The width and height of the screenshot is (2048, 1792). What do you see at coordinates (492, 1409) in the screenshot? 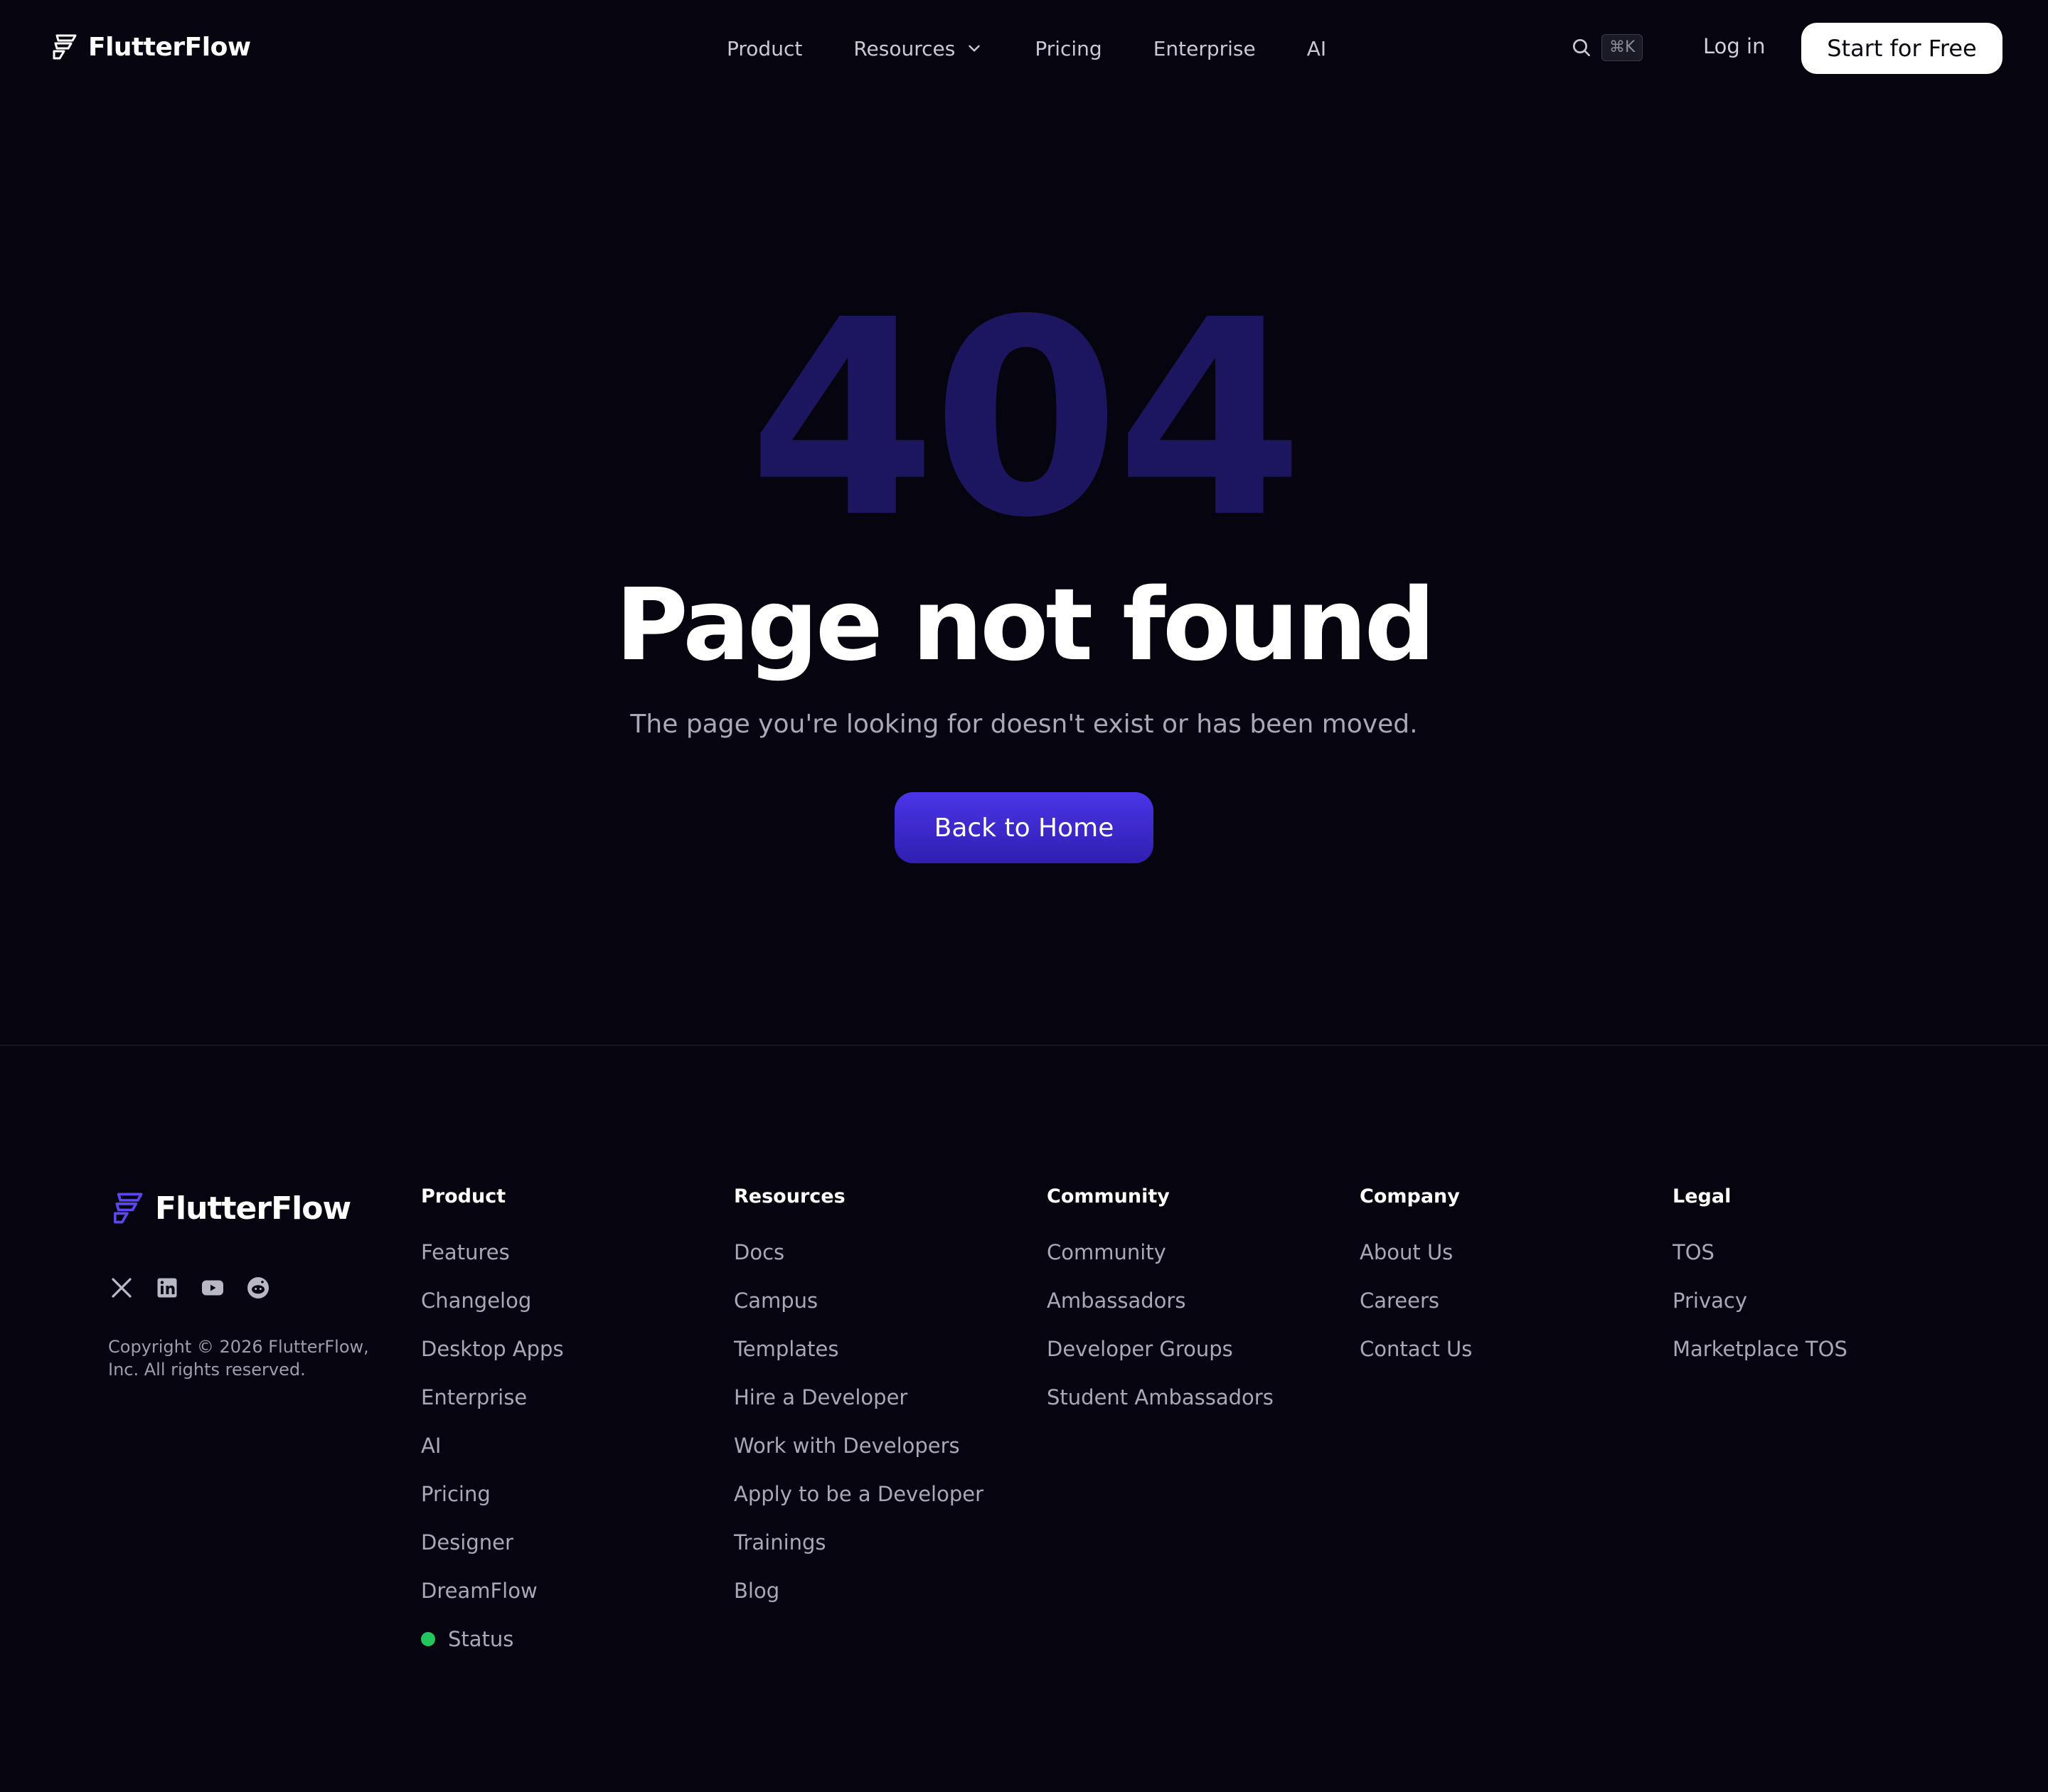
I see `footer-link-enterprise: Enterprise` at bounding box center [492, 1409].